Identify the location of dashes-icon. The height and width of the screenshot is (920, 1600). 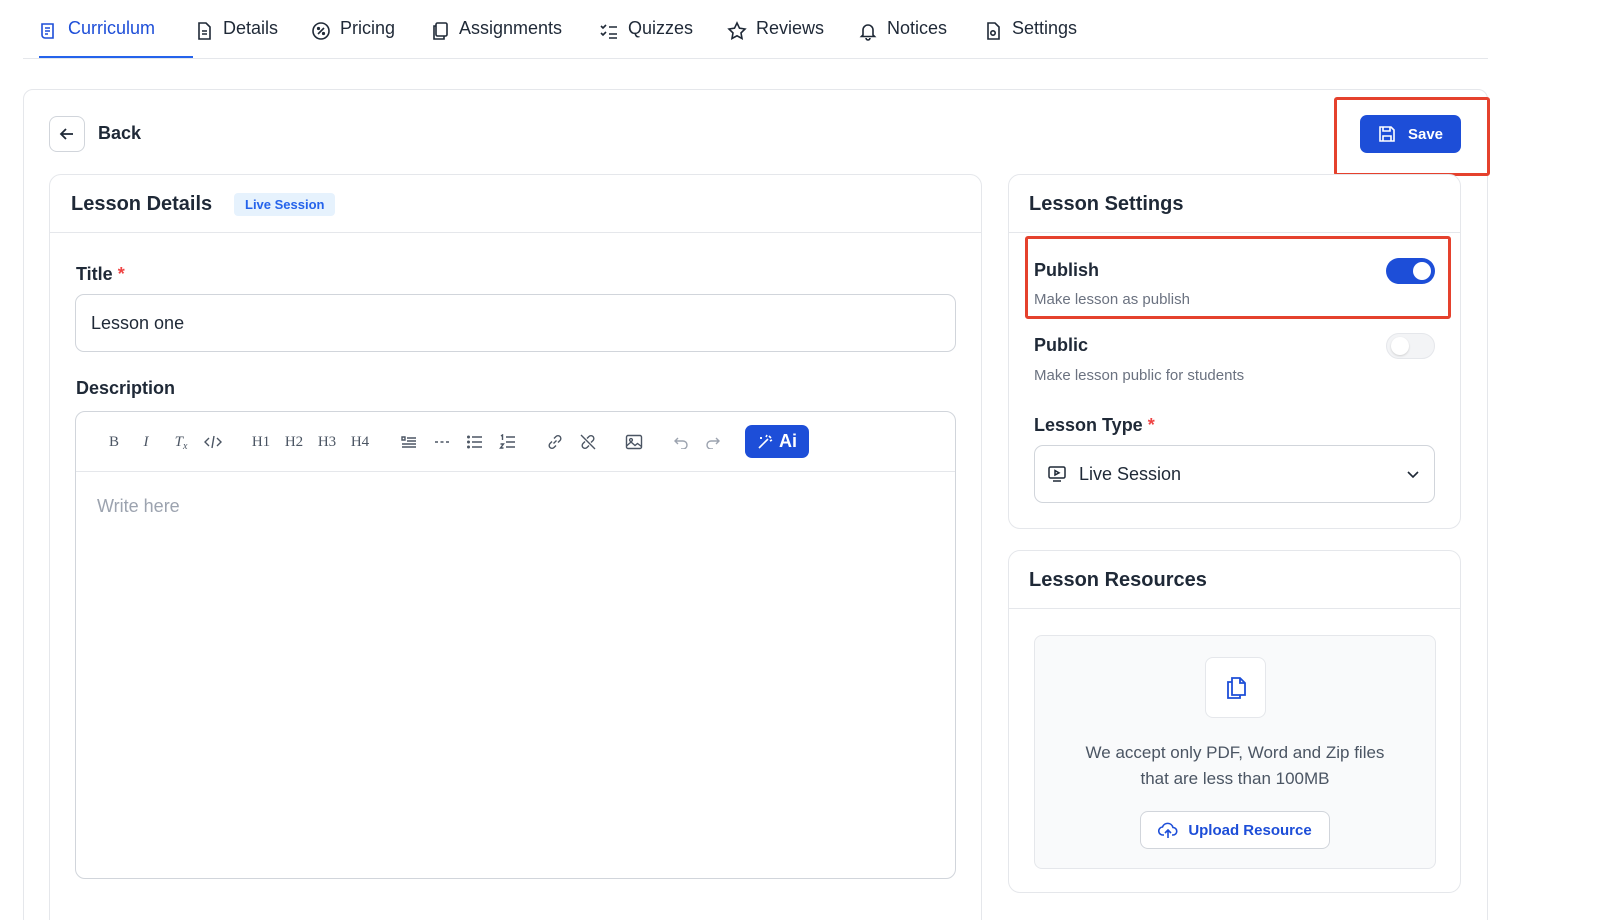
(442, 442).